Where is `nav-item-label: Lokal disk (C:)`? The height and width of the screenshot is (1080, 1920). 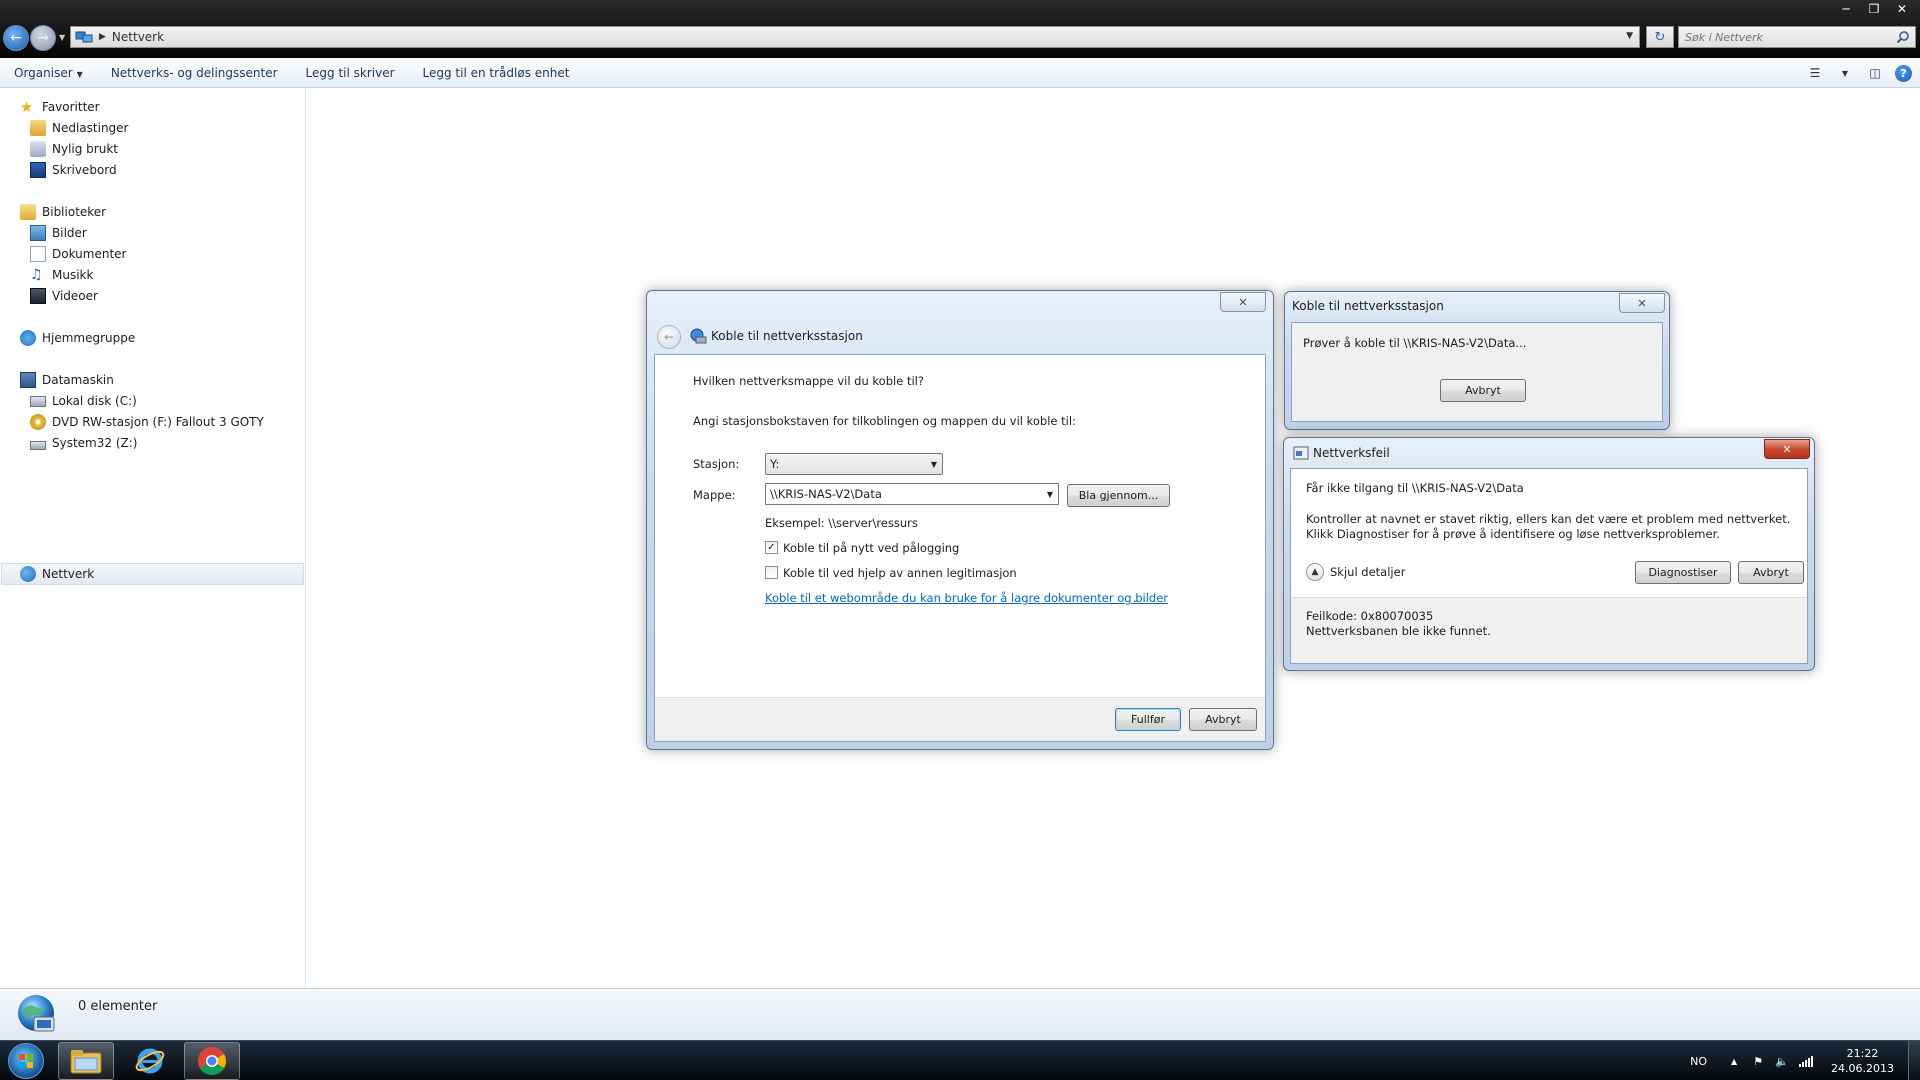 nav-item-label: Lokal disk (C:) is located at coordinates (94, 401).